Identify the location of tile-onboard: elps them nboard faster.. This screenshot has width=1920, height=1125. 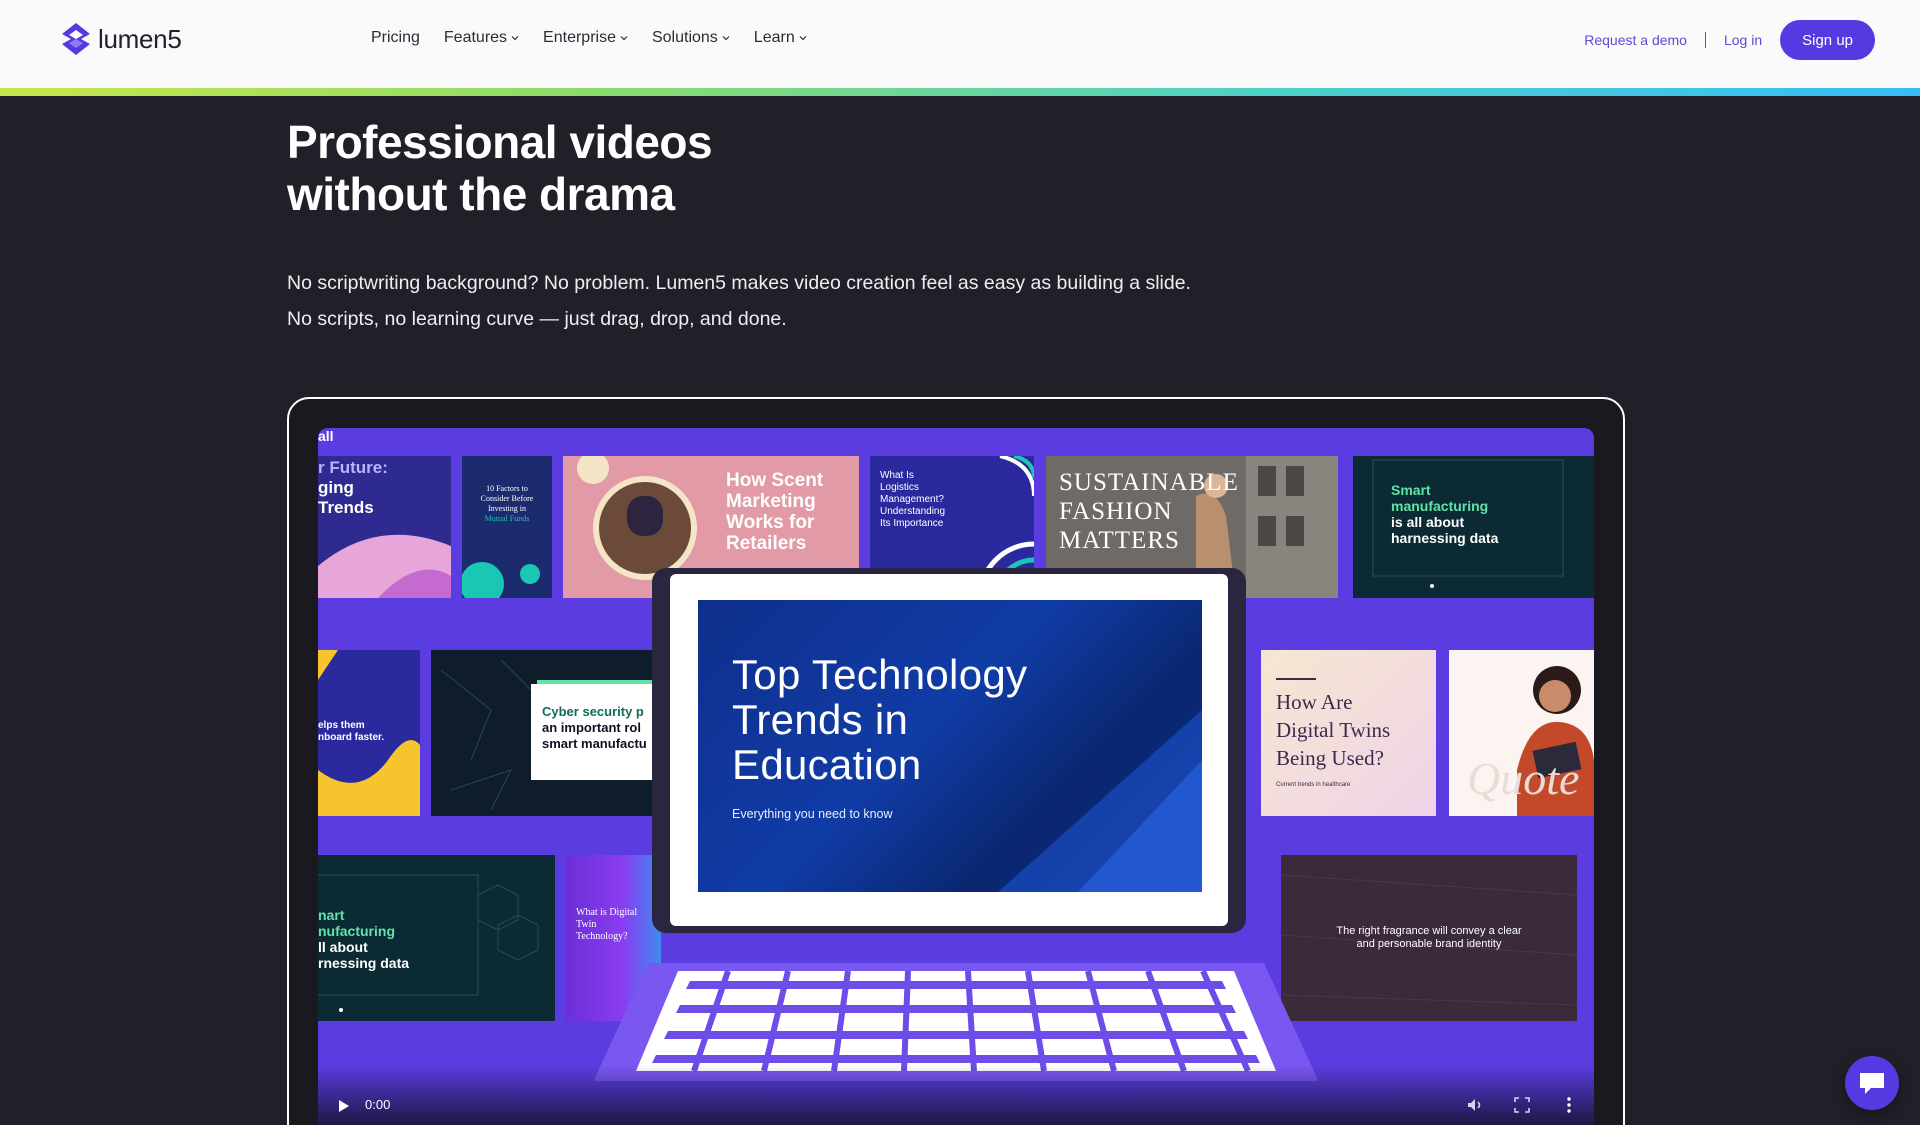
(369, 733).